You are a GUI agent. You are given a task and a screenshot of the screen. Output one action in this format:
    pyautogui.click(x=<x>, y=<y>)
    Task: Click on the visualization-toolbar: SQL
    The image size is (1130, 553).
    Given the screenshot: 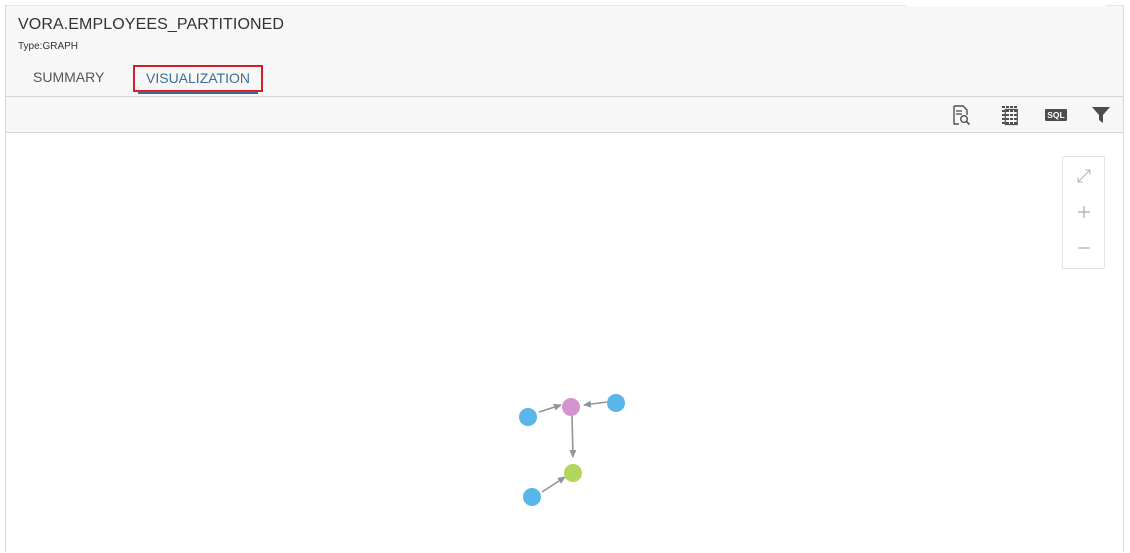 What is the action you would take?
    pyautogui.click(x=564, y=115)
    